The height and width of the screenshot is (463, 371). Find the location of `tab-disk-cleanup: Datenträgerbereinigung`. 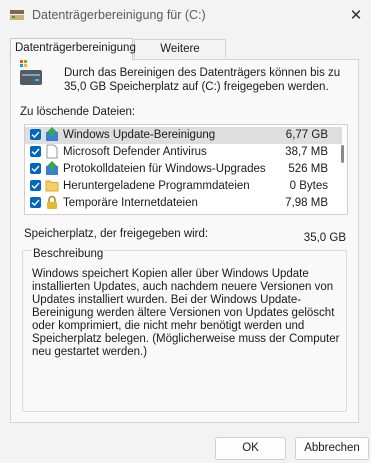

tab-disk-cleanup: Datenträgerbereinigung is located at coordinates (73, 49).